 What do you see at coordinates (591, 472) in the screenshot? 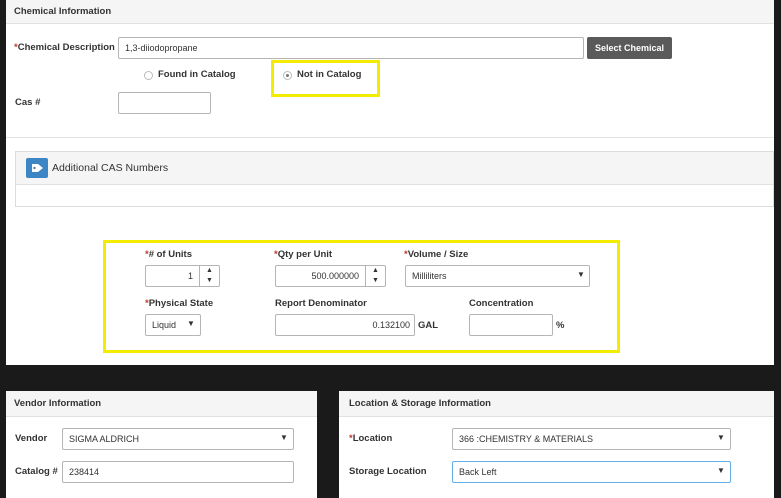
I see `storage-location-select: Back Left` at bounding box center [591, 472].